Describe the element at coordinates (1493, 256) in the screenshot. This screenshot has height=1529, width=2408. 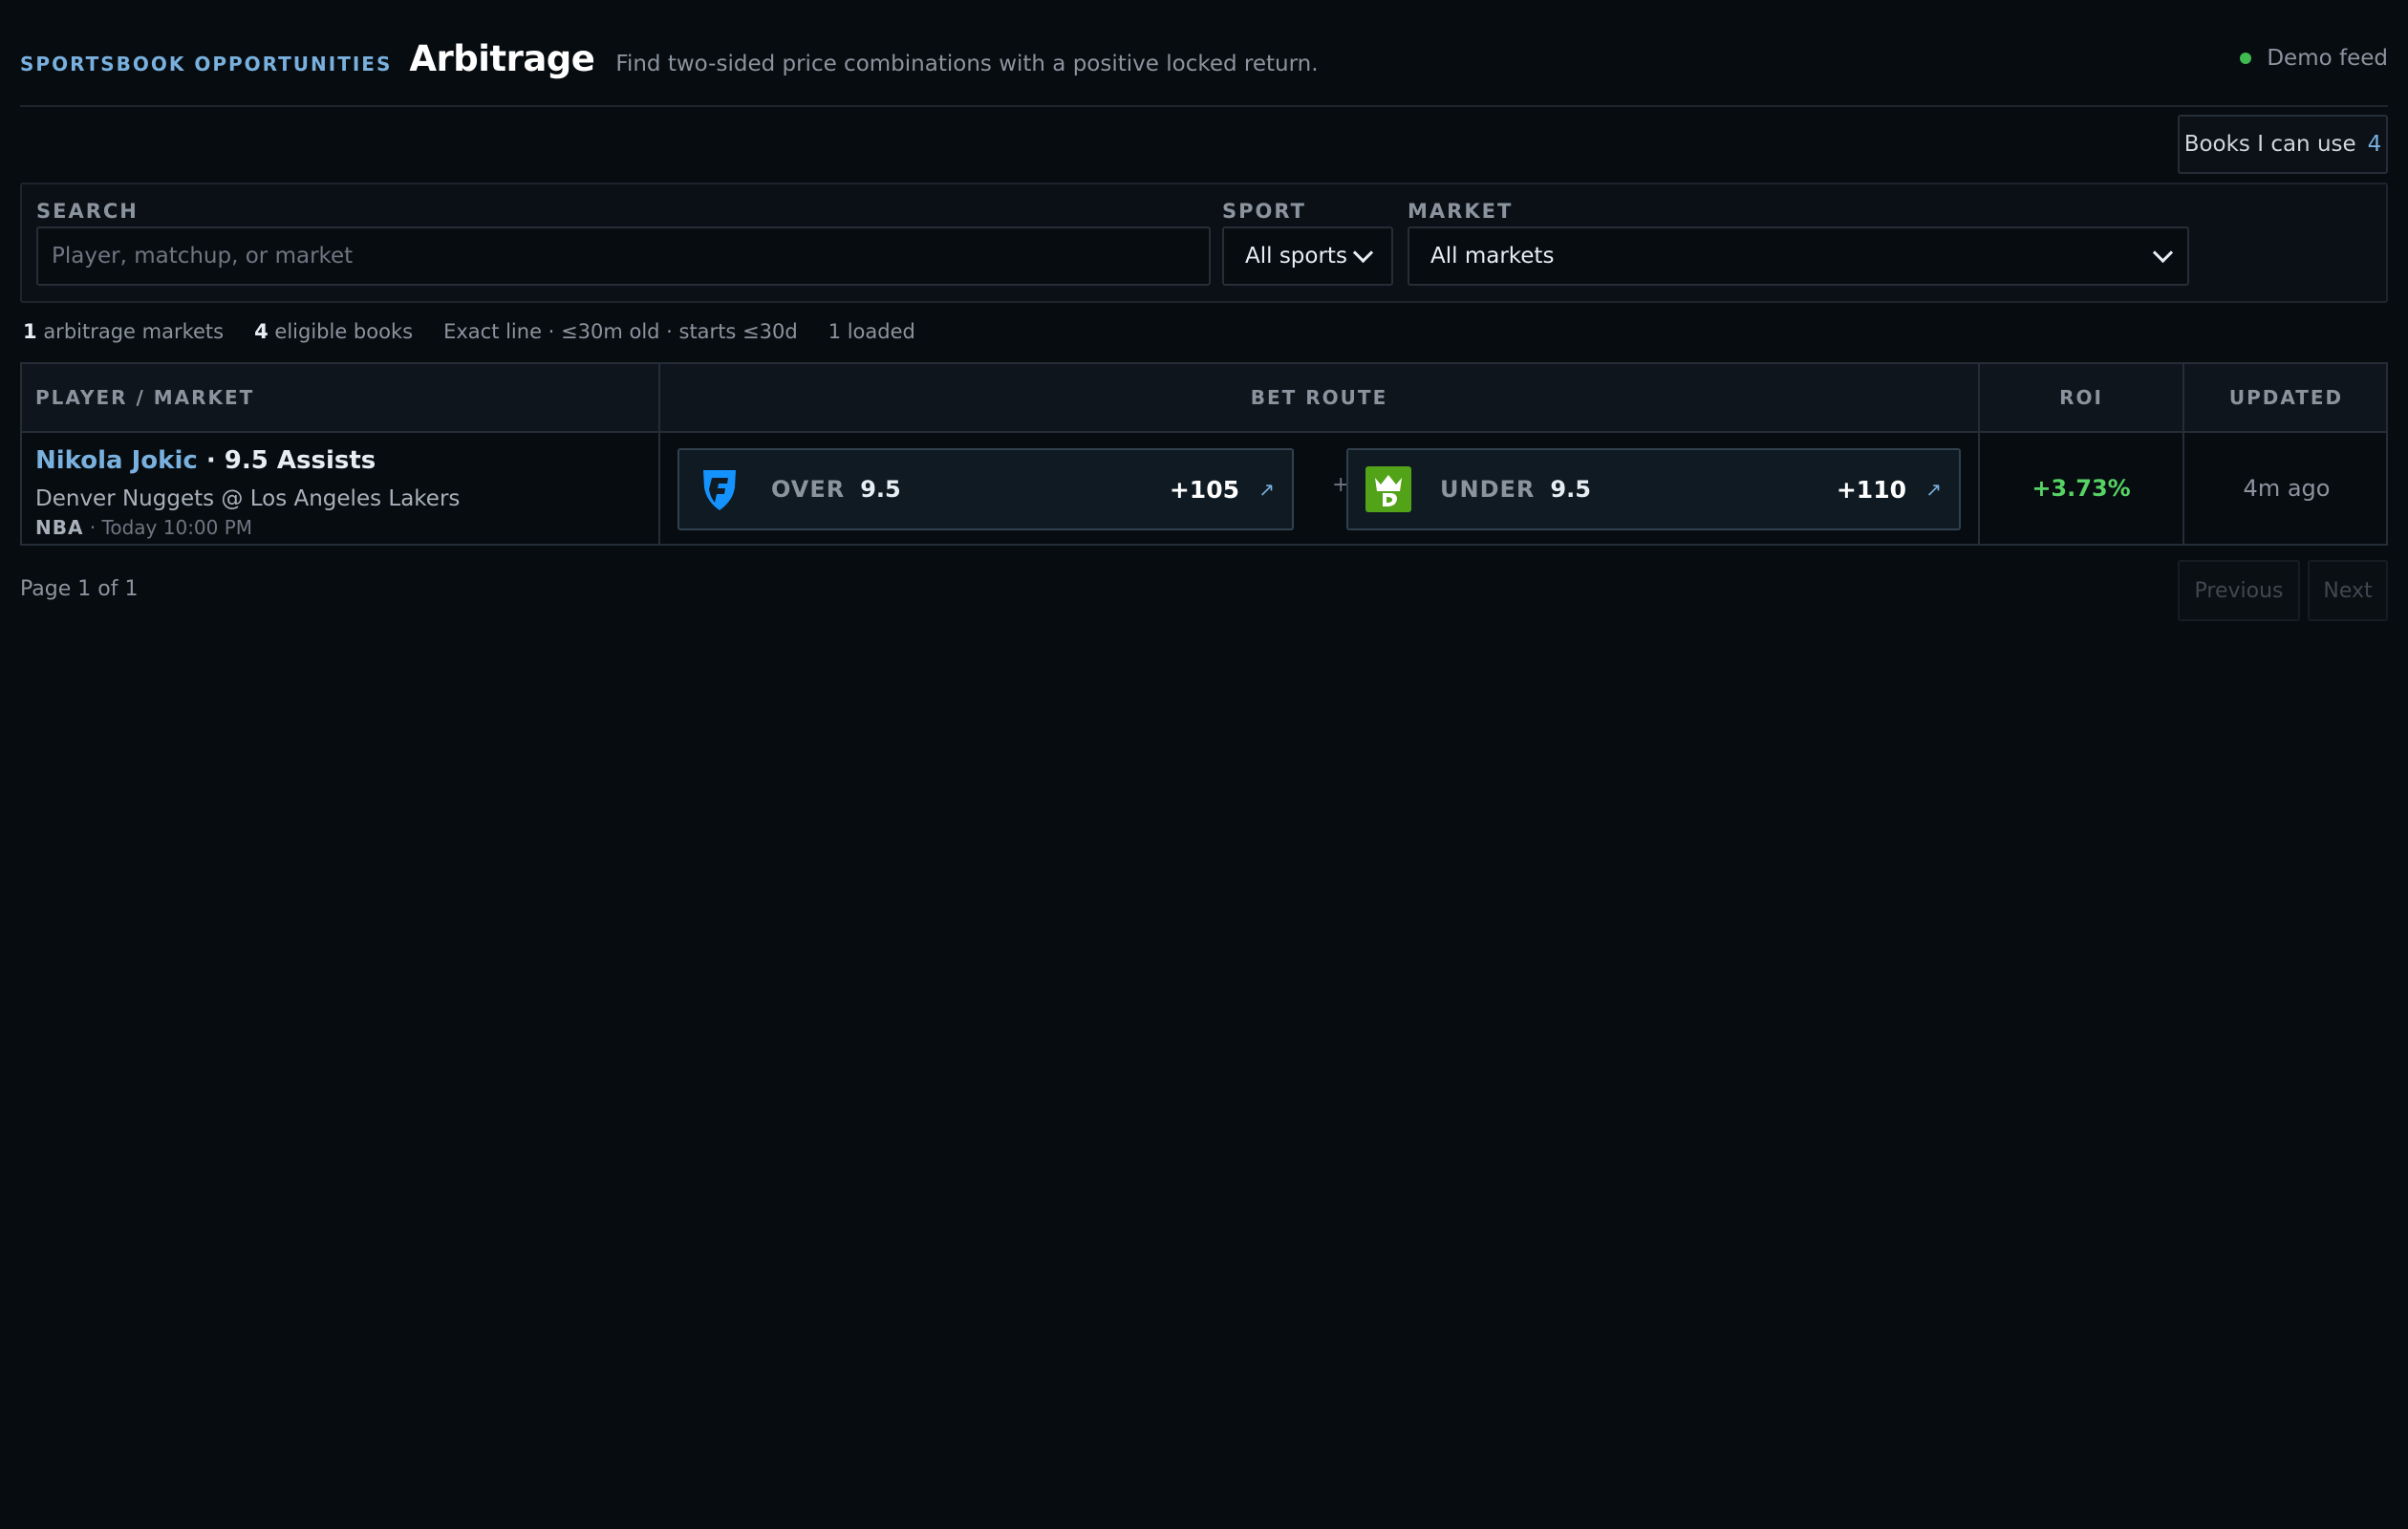
I see `market-select-value: All markets` at that location.